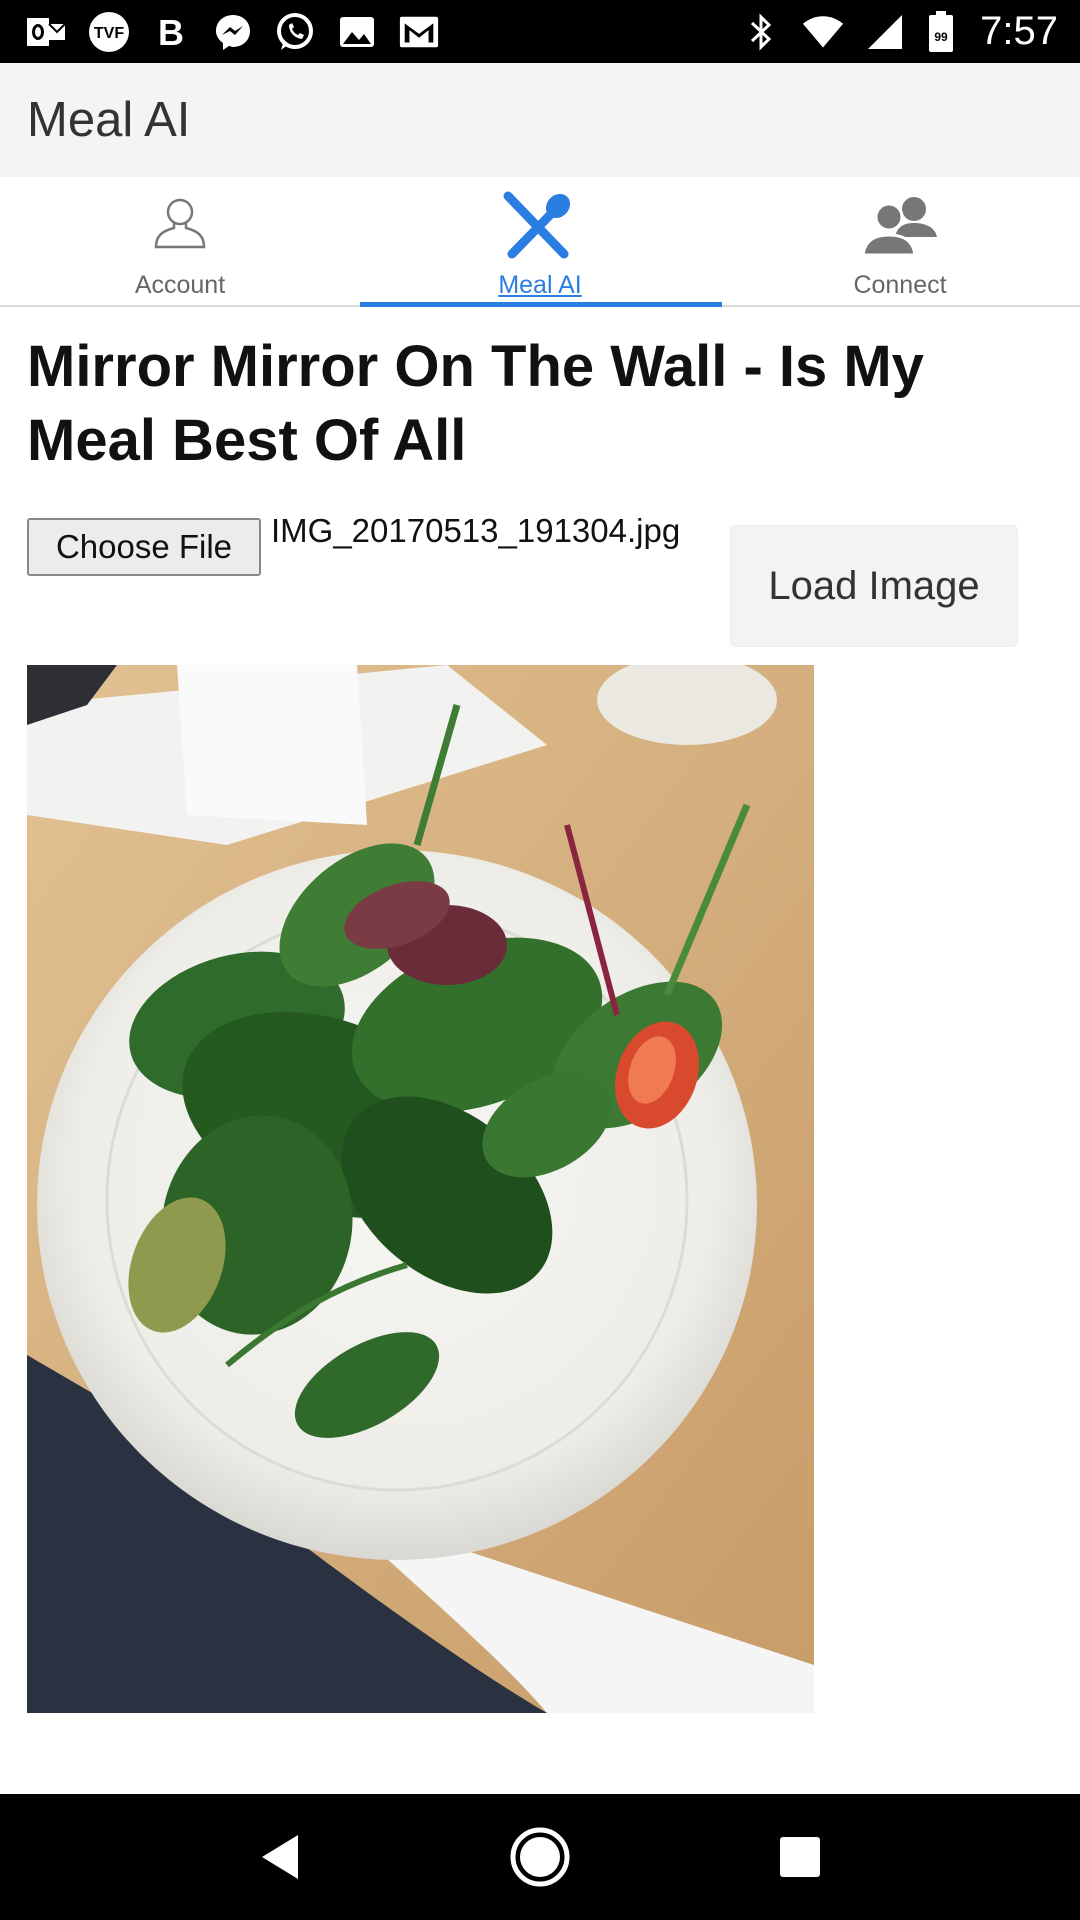  Describe the element at coordinates (1019, 31) in the screenshot. I see `clock: 7:57` at that location.